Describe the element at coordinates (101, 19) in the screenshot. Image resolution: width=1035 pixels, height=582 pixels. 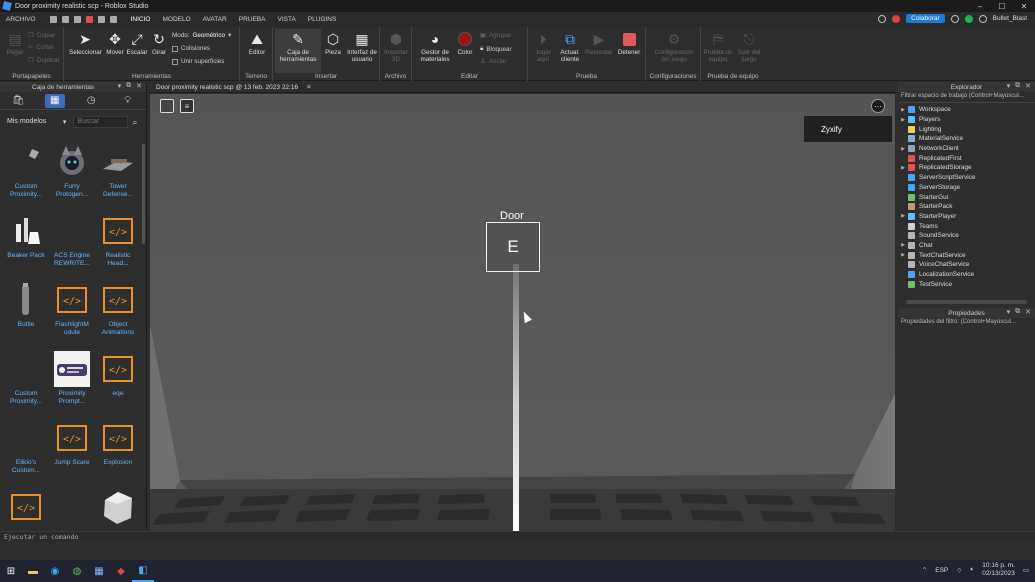
I see `undo-icon` at that location.